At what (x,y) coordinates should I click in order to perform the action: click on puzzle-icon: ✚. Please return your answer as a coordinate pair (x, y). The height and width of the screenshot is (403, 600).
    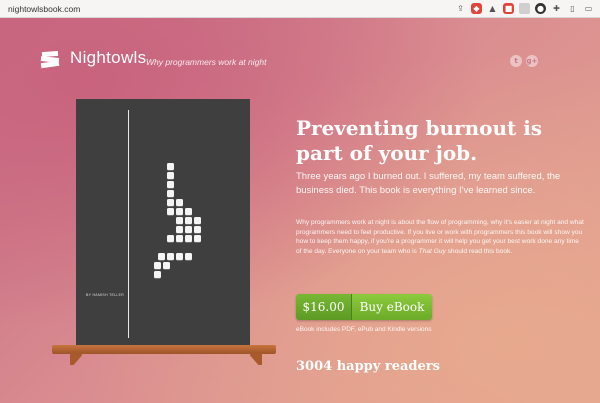
    Looking at the image, I should click on (556, 8).